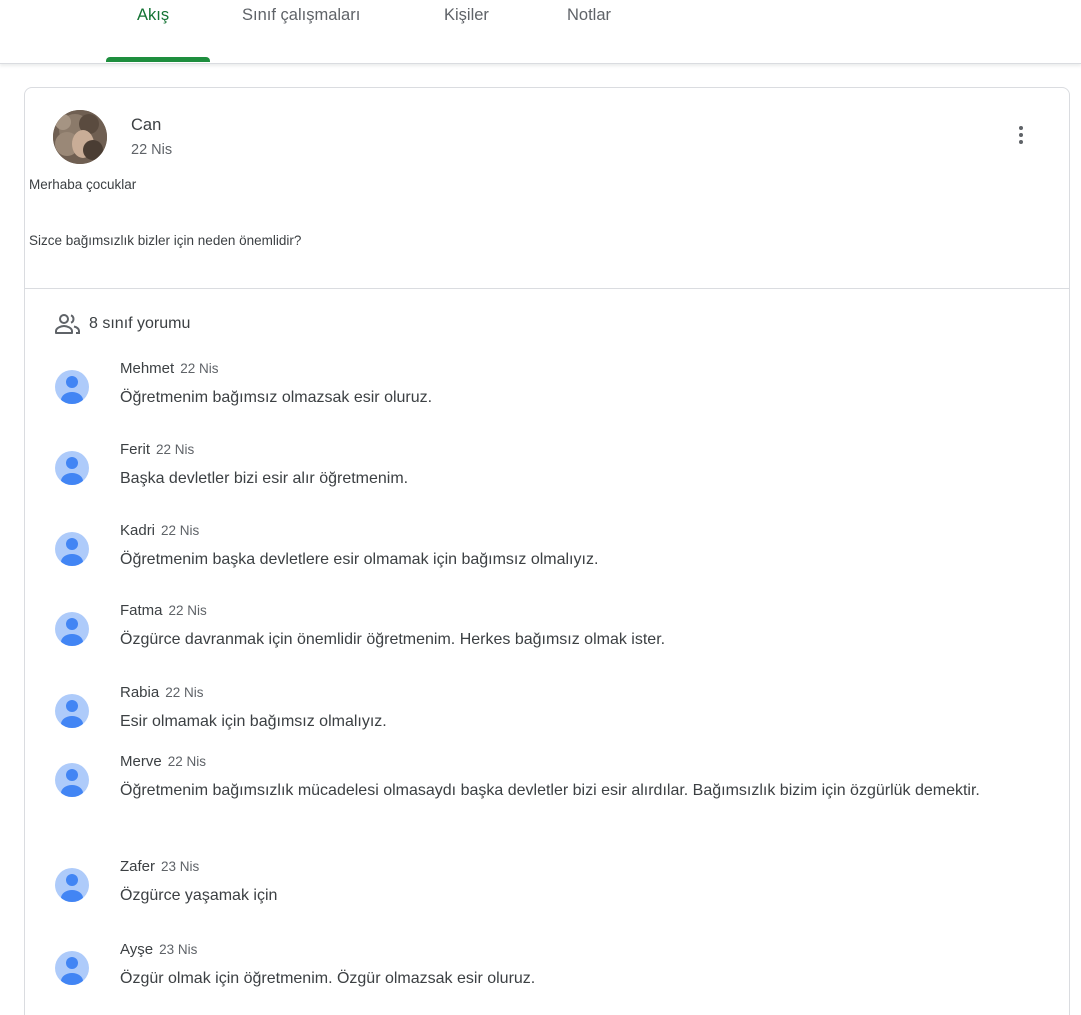 The height and width of the screenshot is (1015, 1081). I want to click on comment-author: Mehmet, so click(147, 368).